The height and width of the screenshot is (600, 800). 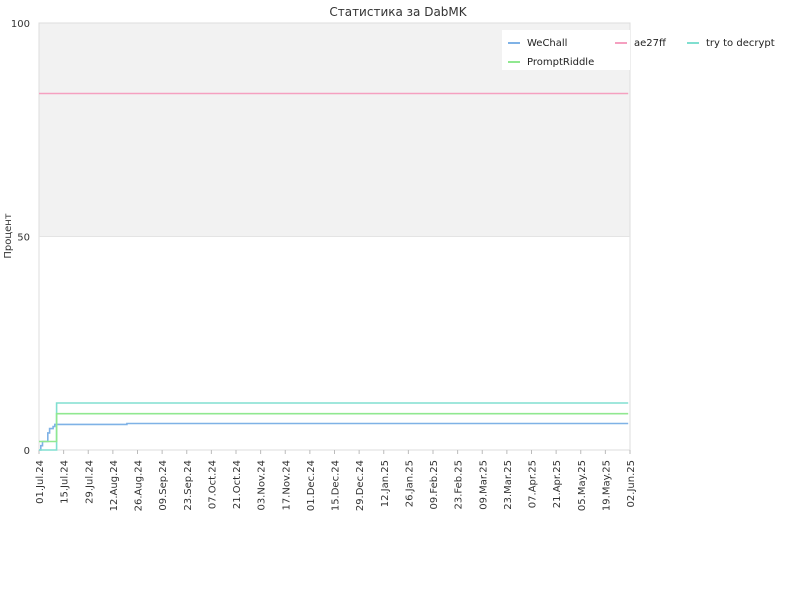 What do you see at coordinates (557, 484) in the screenshot?
I see `x-tick-label: 21.Apr.25` at bounding box center [557, 484].